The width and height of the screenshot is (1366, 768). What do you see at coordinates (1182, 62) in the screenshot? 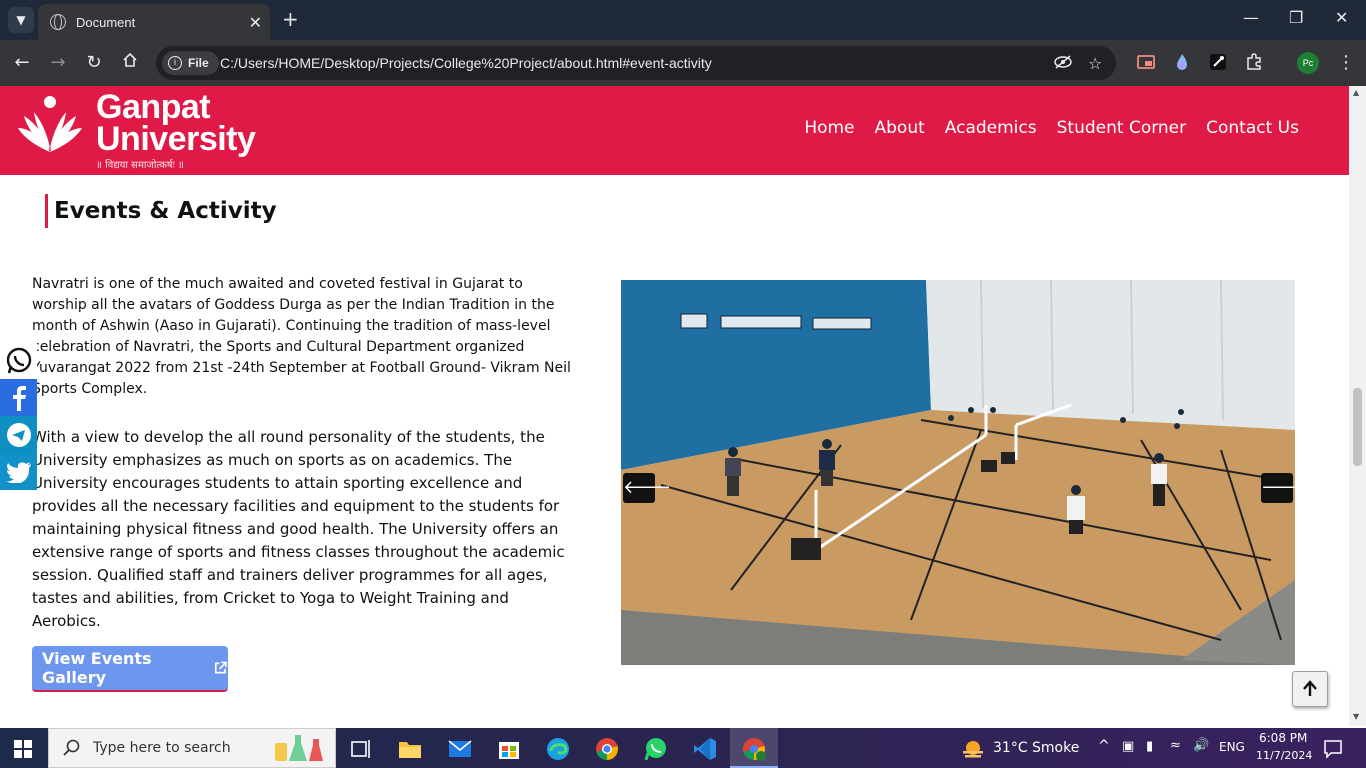
I see `extension-flame-icon` at bounding box center [1182, 62].